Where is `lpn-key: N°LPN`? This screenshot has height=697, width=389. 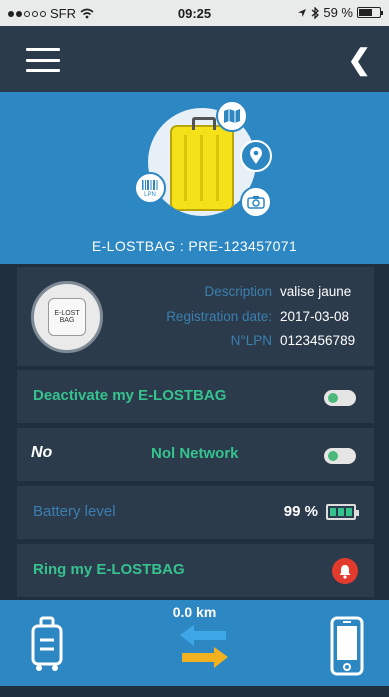 lpn-key: N°LPN is located at coordinates (251, 340).